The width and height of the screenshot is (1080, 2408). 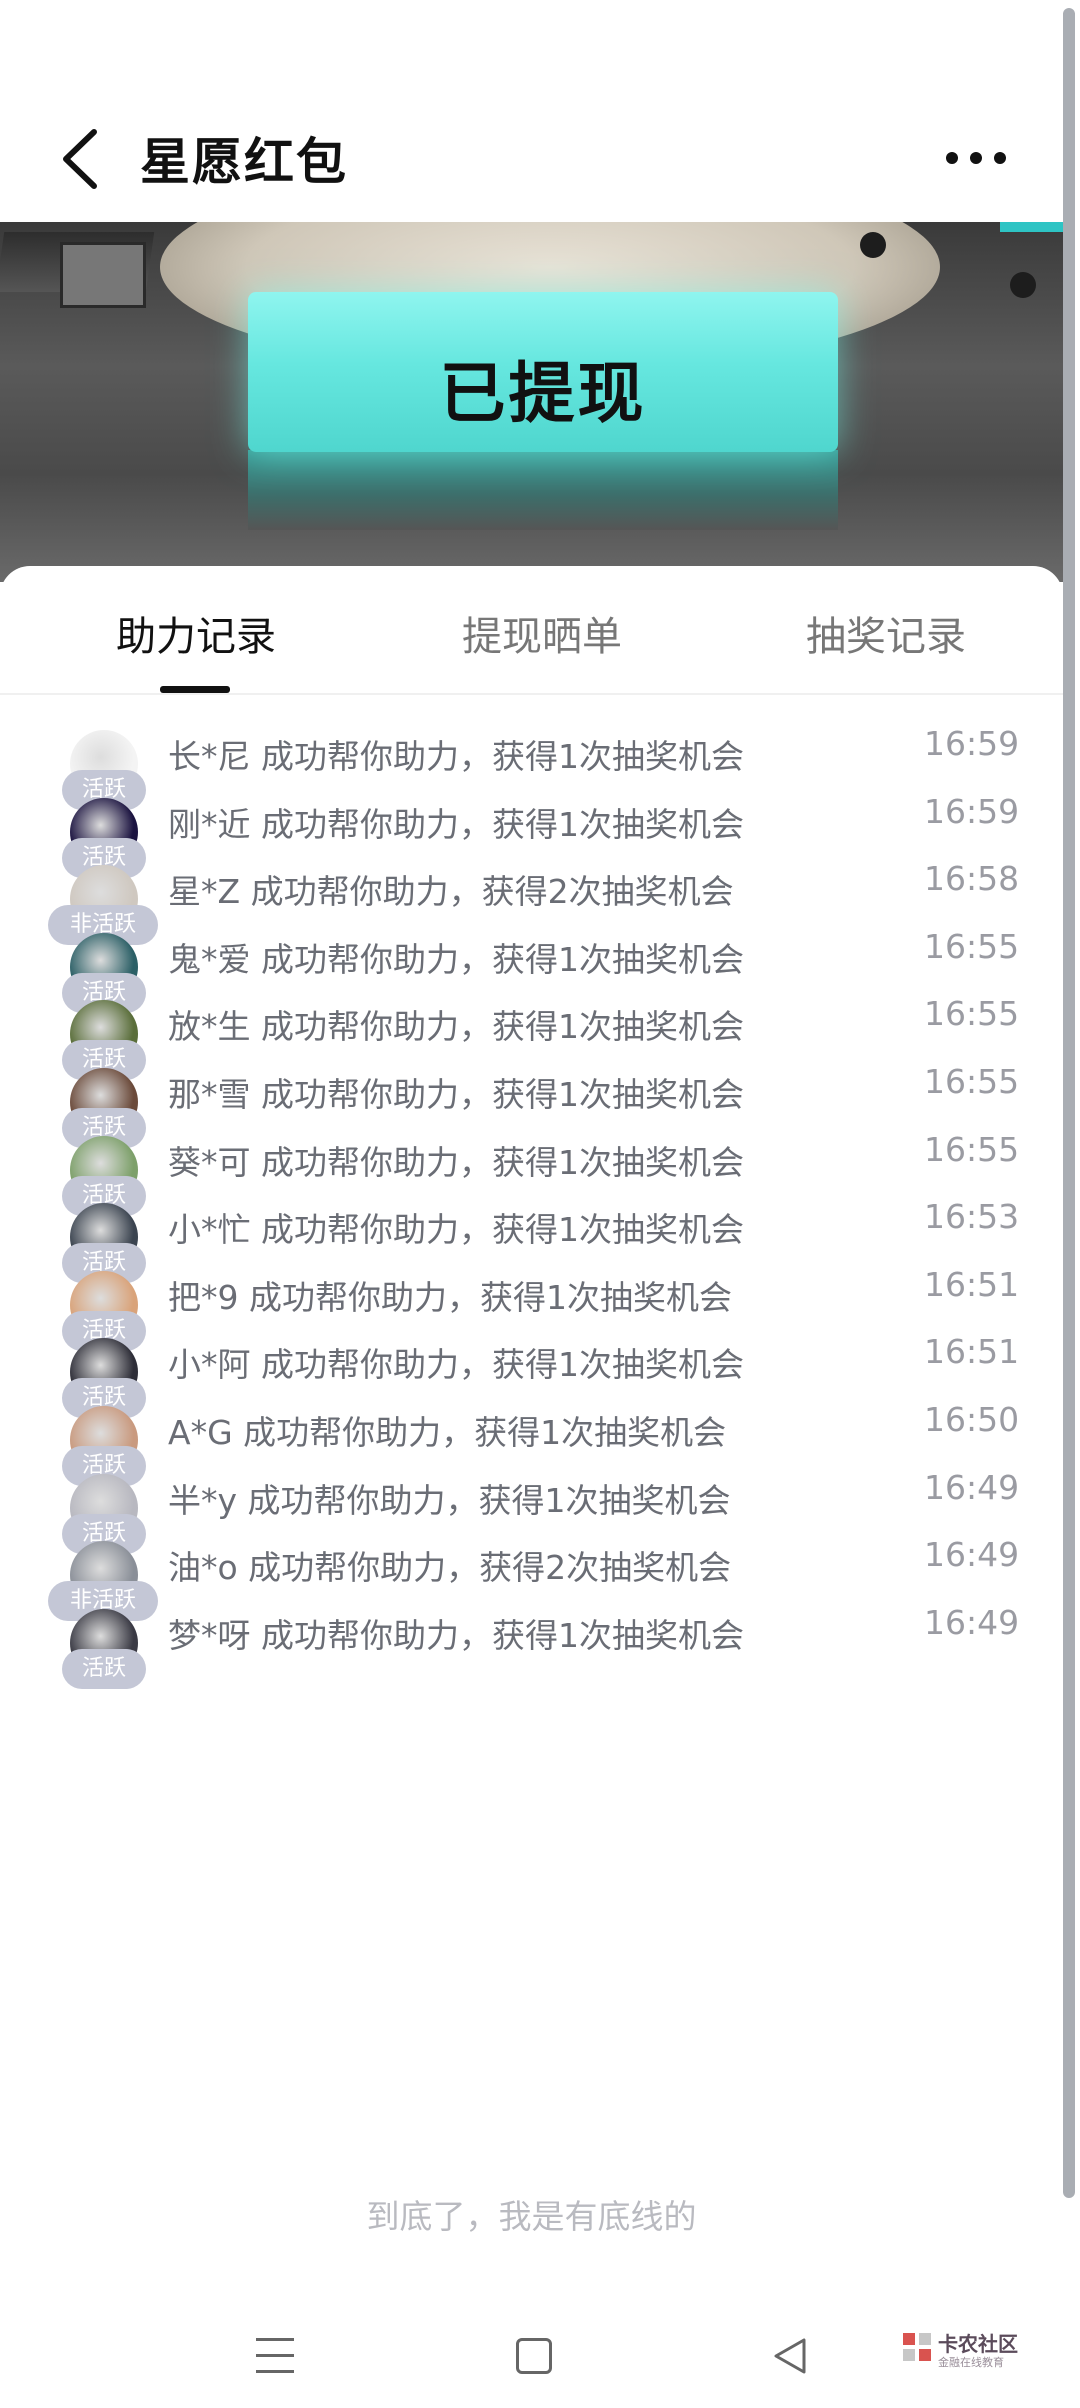 What do you see at coordinates (447, 1432) in the screenshot?
I see `record-message: A*G 成功帮你助力，获得1次抽奖机会` at bounding box center [447, 1432].